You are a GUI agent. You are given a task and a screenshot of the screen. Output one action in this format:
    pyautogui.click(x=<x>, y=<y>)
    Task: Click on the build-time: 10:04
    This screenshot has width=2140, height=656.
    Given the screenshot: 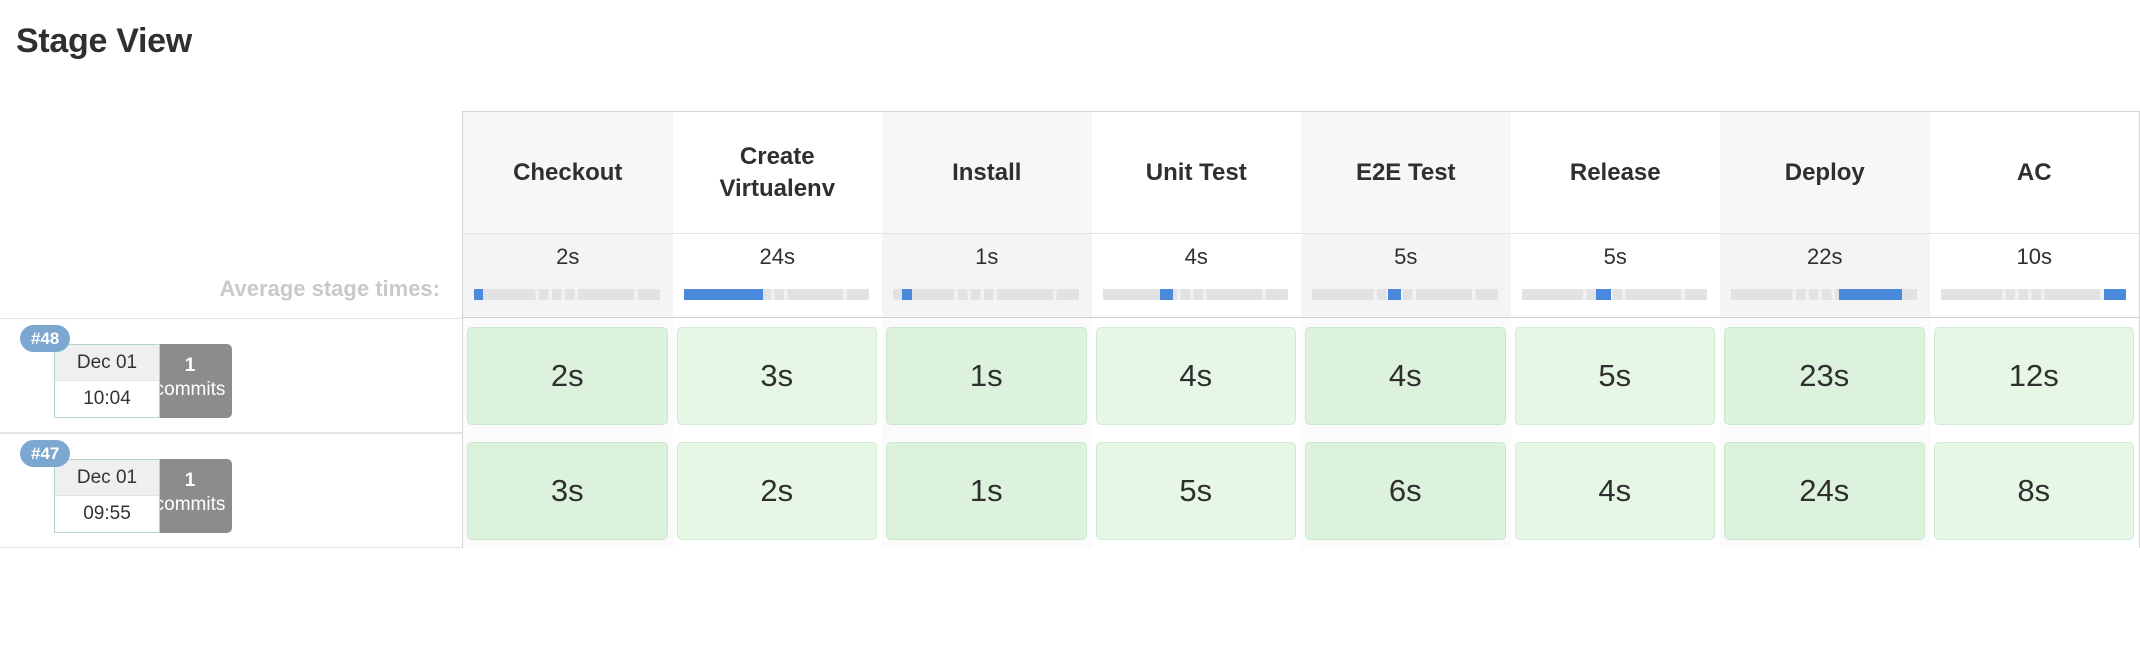 What is the action you would take?
    pyautogui.click(x=107, y=399)
    